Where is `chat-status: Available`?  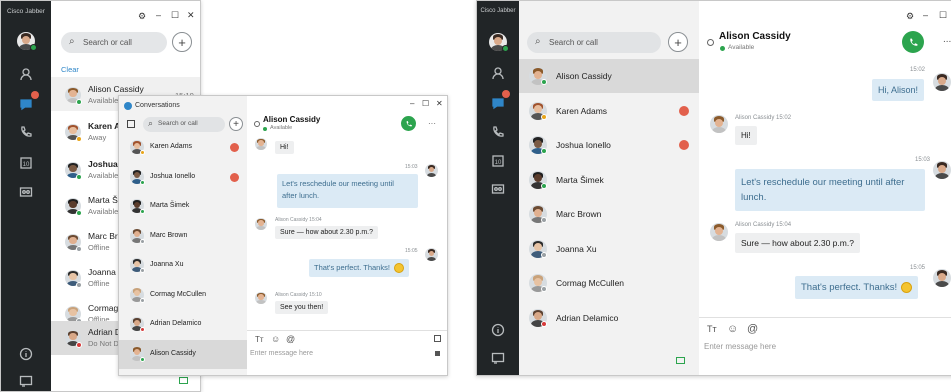
chat-status: Available is located at coordinates (741, 47).